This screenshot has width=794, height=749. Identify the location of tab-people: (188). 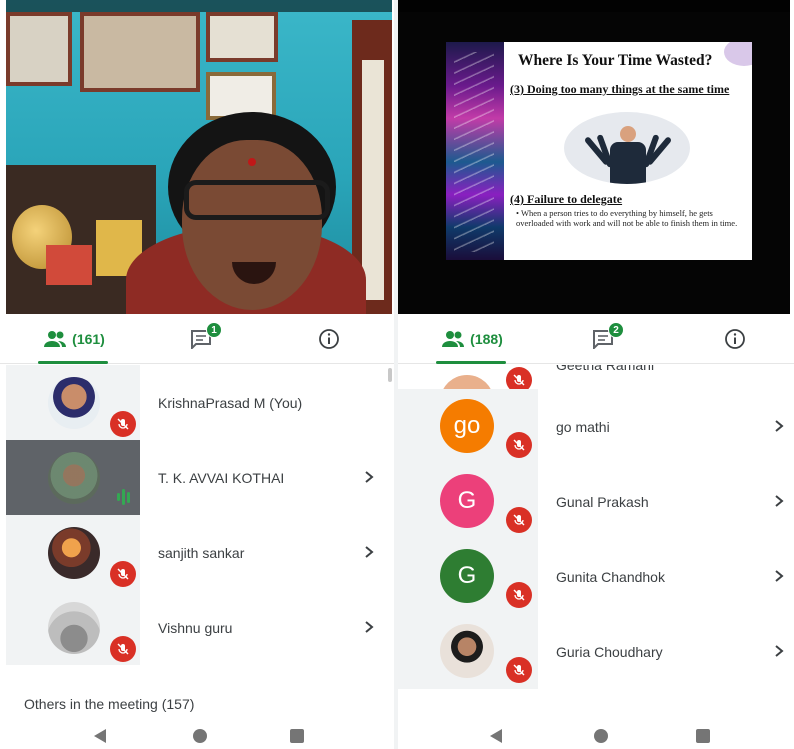
(472, 339).